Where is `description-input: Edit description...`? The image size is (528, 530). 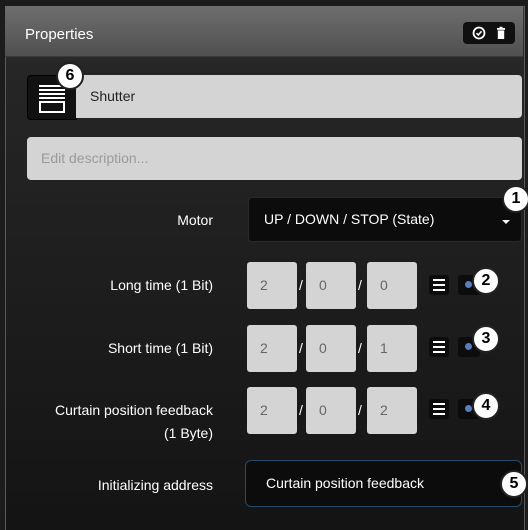 description-input: Edit description... is located at coordinates (274, 158).